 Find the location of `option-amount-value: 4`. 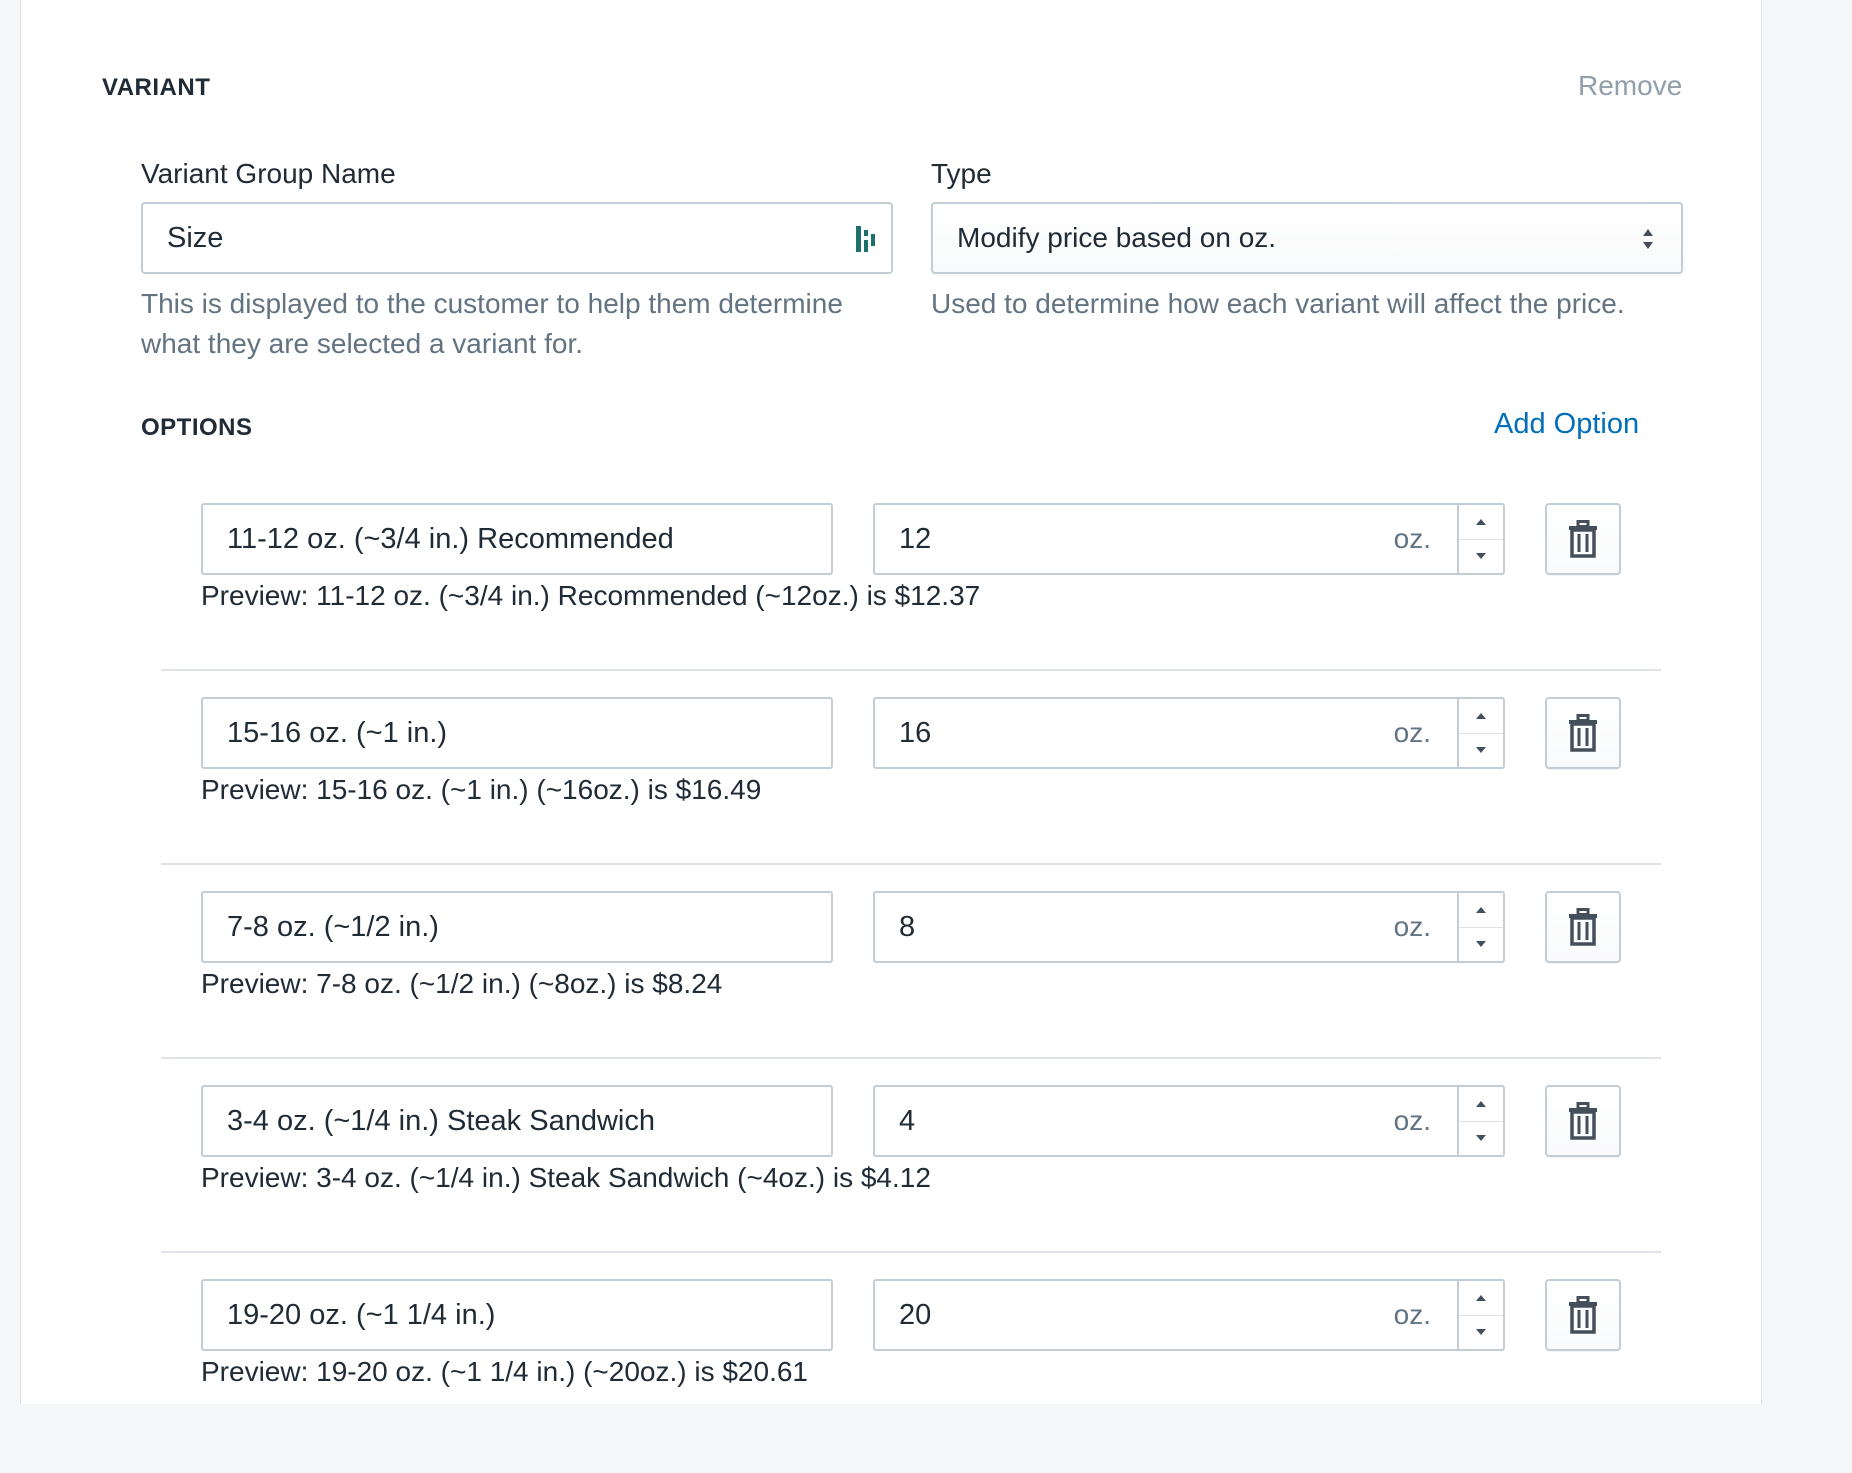

option-amount-value: 4 is located at coordinates (907, 1120).